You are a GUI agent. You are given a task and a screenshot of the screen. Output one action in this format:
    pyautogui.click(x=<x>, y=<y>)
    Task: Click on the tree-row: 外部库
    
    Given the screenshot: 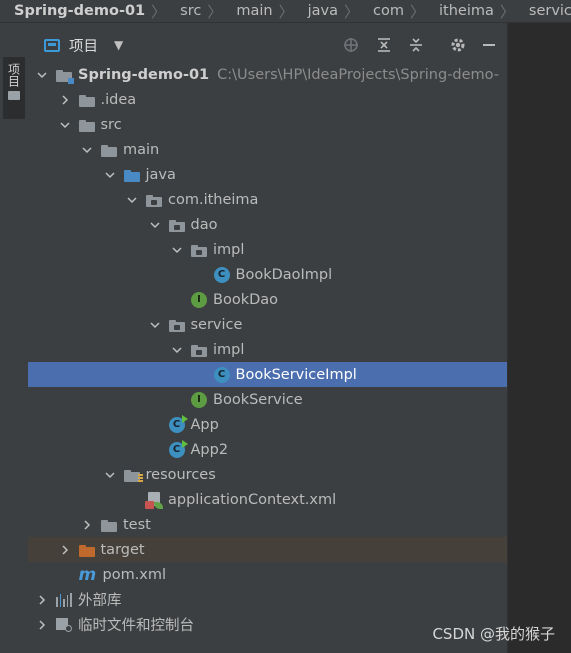 What is the action you would take?
    pyautogui.click(x=267, y=599)
    